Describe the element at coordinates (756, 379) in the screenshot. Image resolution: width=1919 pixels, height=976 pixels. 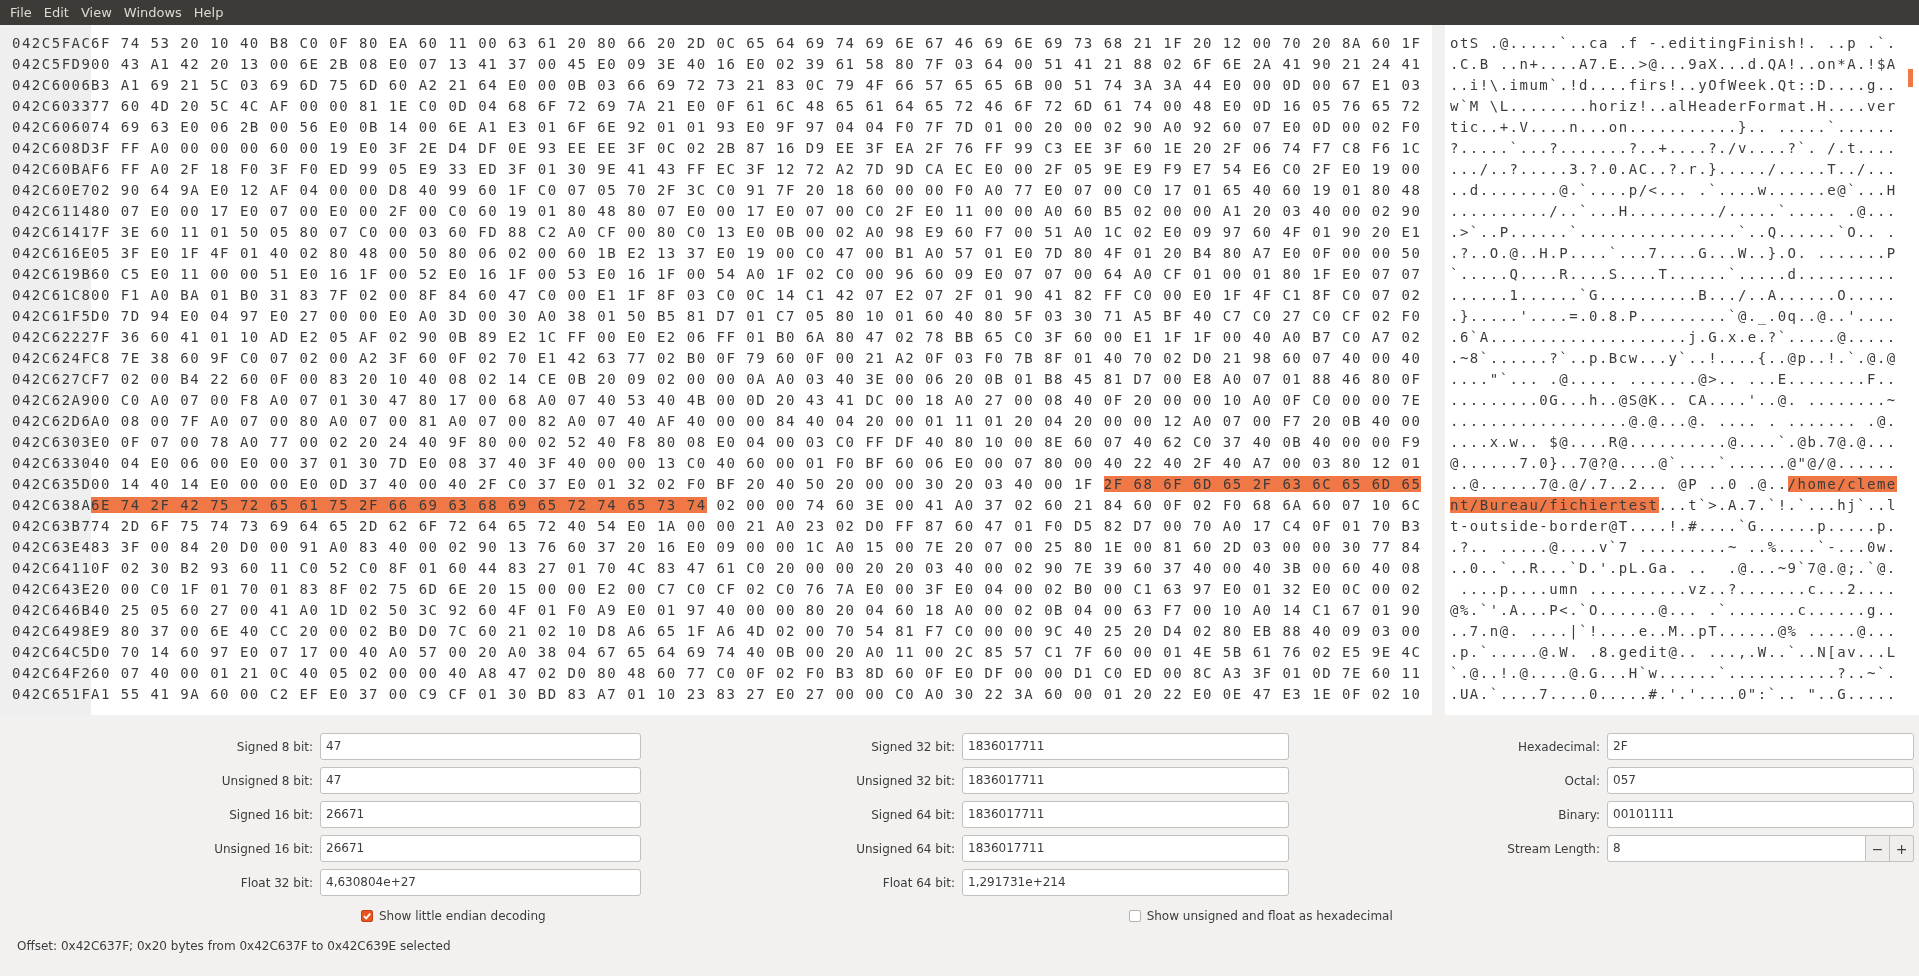
I see `hex-bytes: F7 02 00 B4 22 60 0F 00 83 20 10 40 08 02 14 CE 0B 20 09 02 00 00 0A A0 03 40 3E 00 06 20 0B 01 B8 45 81 D7 00 E8 A0 07 01 88 46 80 0F` at that location.